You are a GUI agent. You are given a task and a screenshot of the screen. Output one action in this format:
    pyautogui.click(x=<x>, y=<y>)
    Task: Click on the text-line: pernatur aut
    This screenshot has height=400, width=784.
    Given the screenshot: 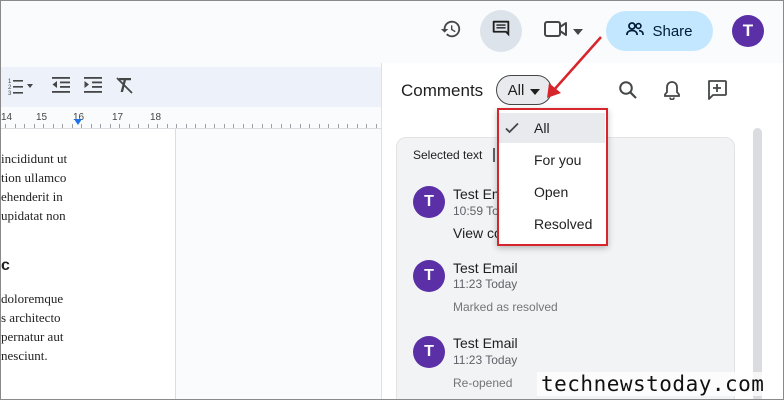 What is the action you would take?
    pyautogui.click(x=32, y=336)
    